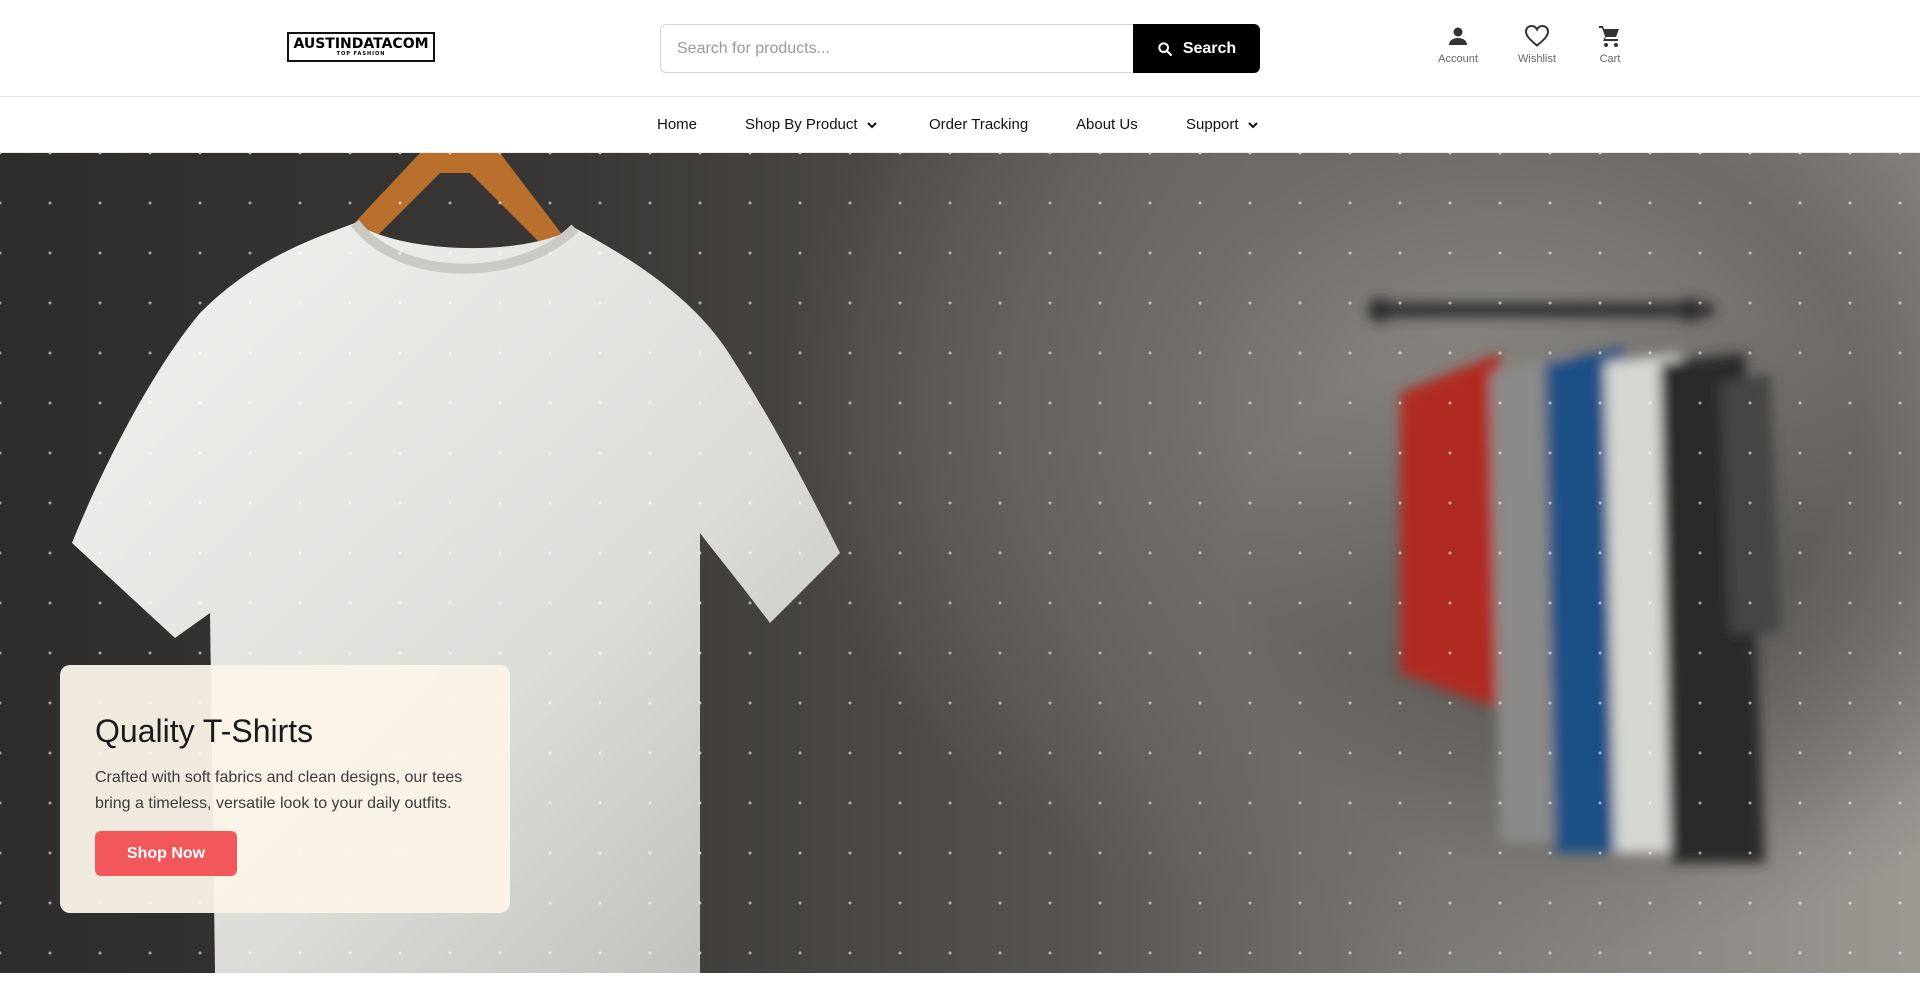 This screenshot has width=1920, height=993. I want to click on nav-item-support: Support, so click(1222, 124).